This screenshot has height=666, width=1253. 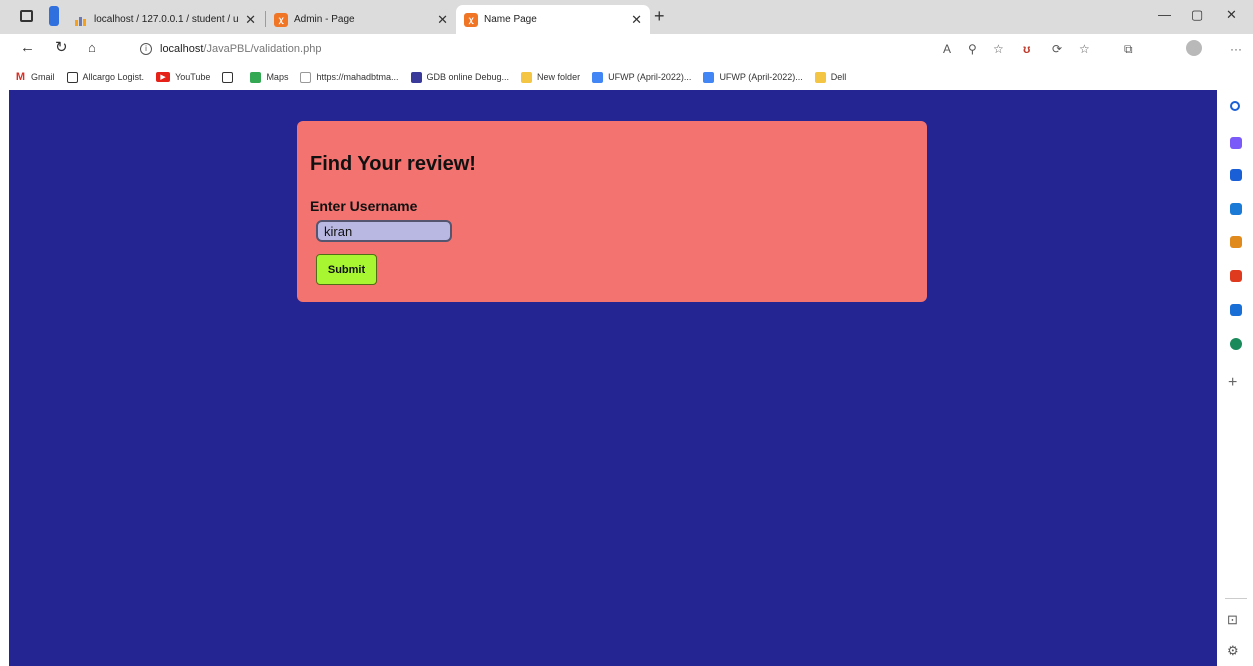 I want to click on extension-icon: ʊ, so click(x=1026, y=49).